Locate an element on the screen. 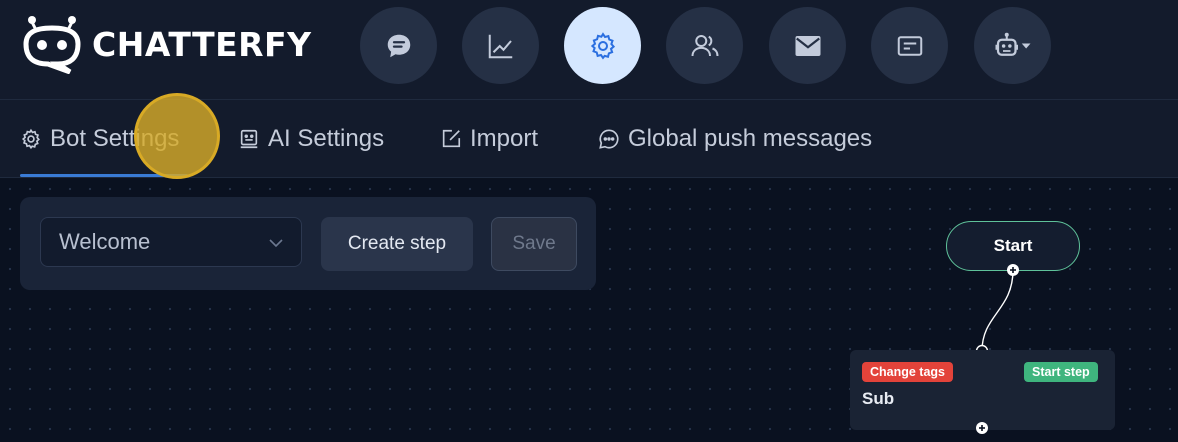 The width and height of the screenshot is (1178, 442). start-step-badge: Start step is located at coordinates (1061, 372).